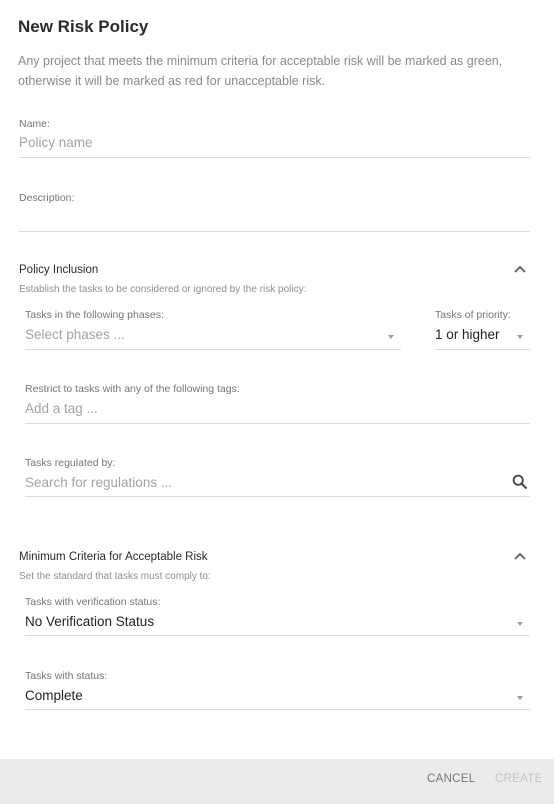  Describe the element at coordinates (66, 676) in the screenshot. I see `task-status-label: Tasks with status:` at that location.